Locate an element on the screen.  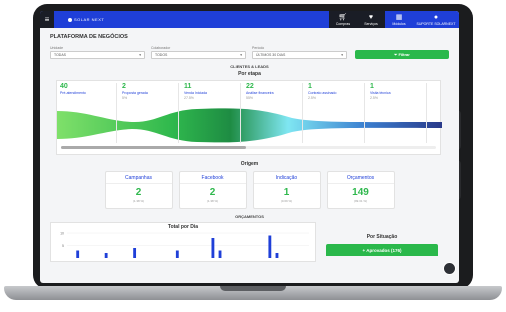
logo: SOLAR NEXT is located at coordinates (86, 19).